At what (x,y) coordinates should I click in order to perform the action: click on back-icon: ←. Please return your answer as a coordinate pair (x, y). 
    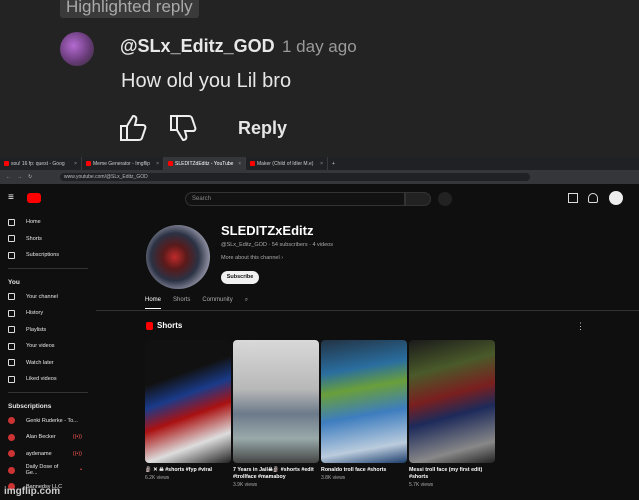
    Looking at the image, I should click on (8, 177).